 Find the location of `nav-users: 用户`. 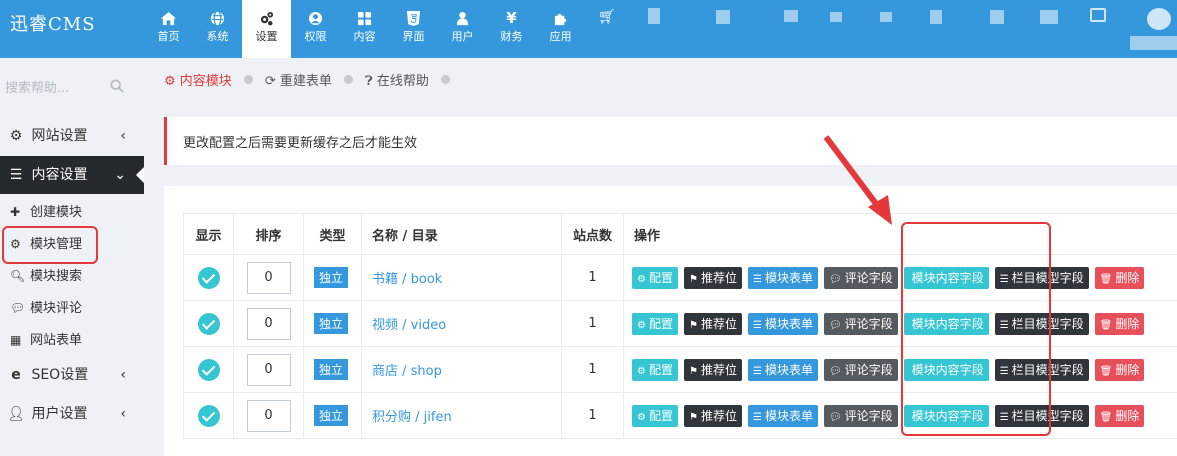

nav-users: 用户 is located at coordinates (462, 29).